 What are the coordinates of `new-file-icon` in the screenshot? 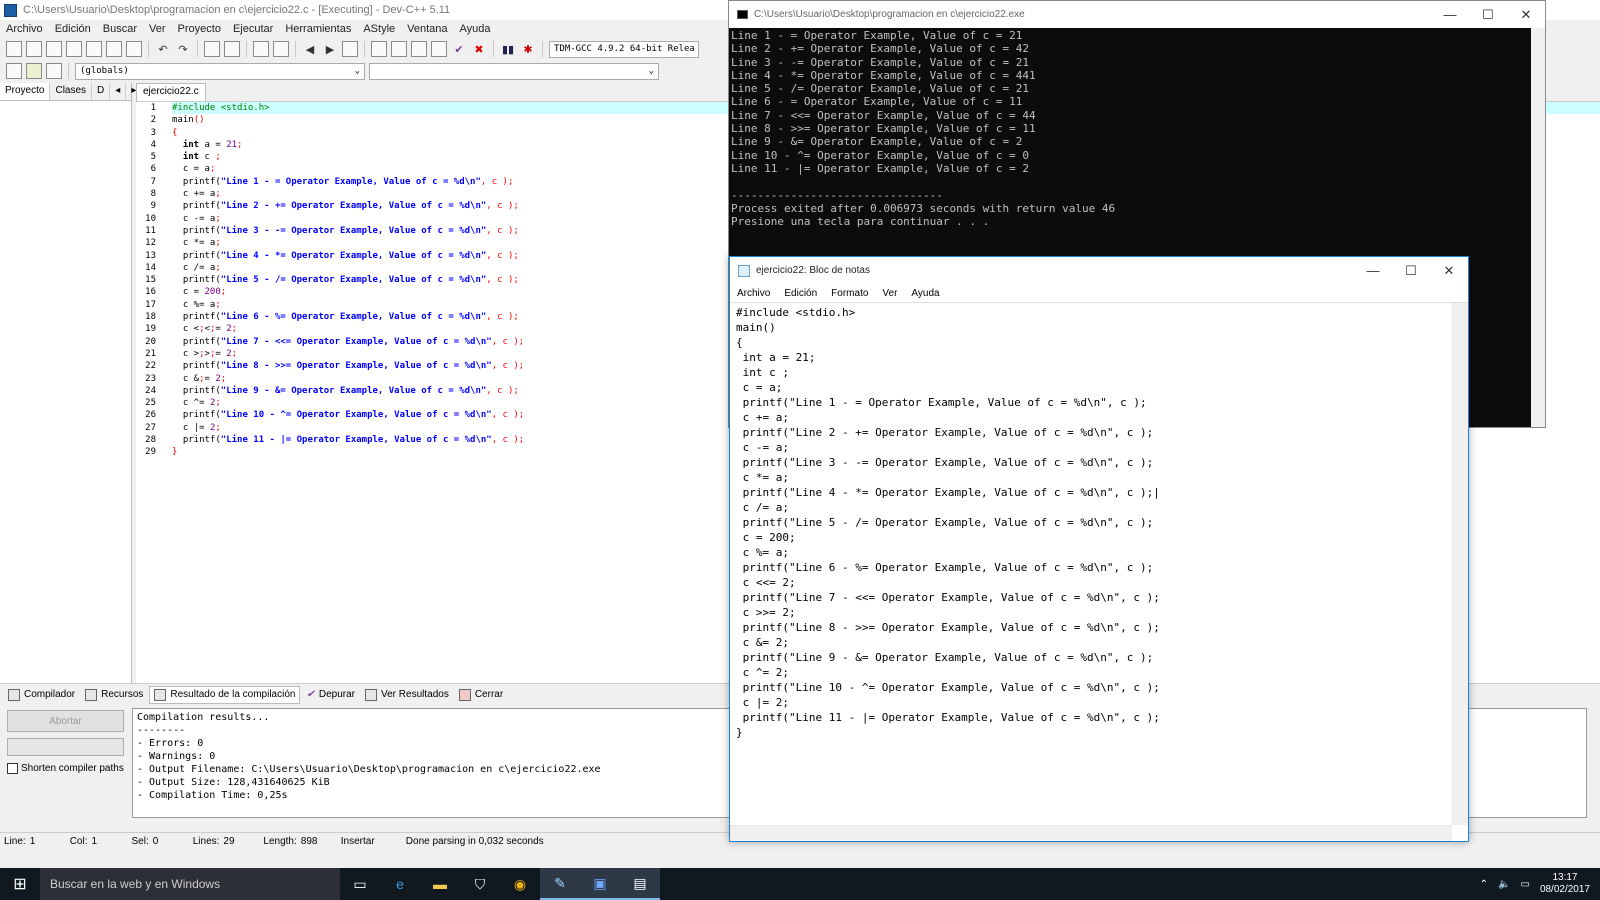 It's located at (14, 49).